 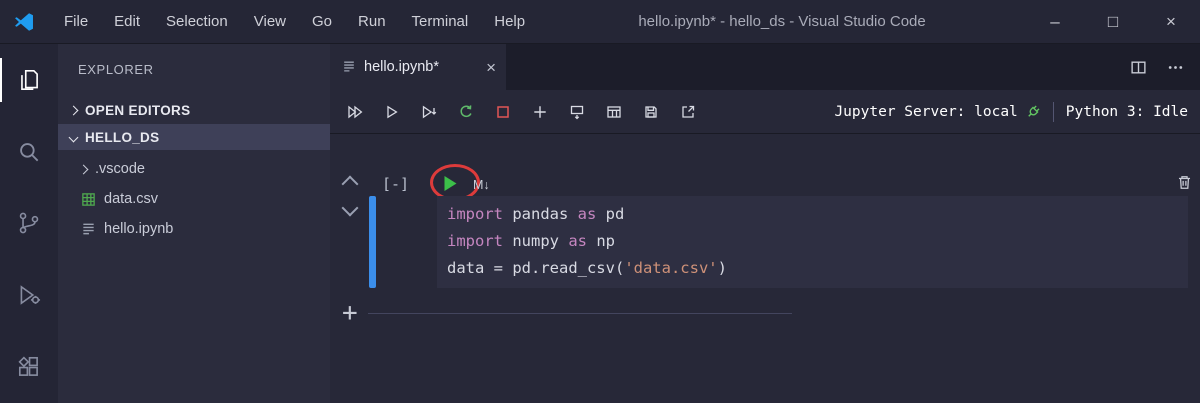 I want to click on trash-icon, so click(x=1184, y=182).